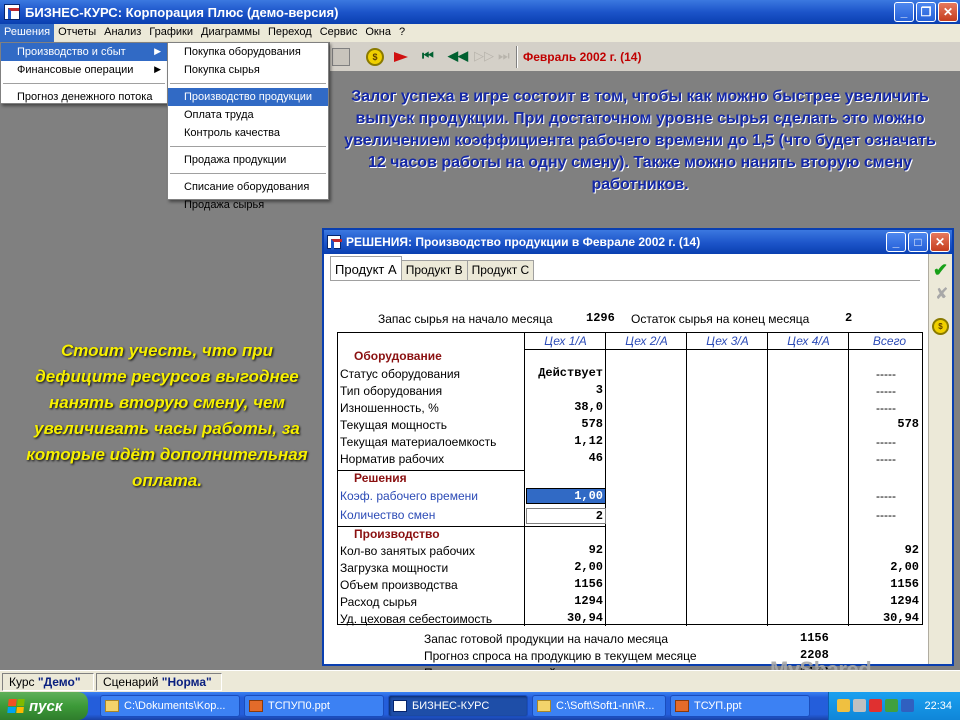 The image size is (960, 720). Describe the element at coordinates (159, 682) in the screenshot. I see `scenario-status: Сценарий "Норма"` at that location.